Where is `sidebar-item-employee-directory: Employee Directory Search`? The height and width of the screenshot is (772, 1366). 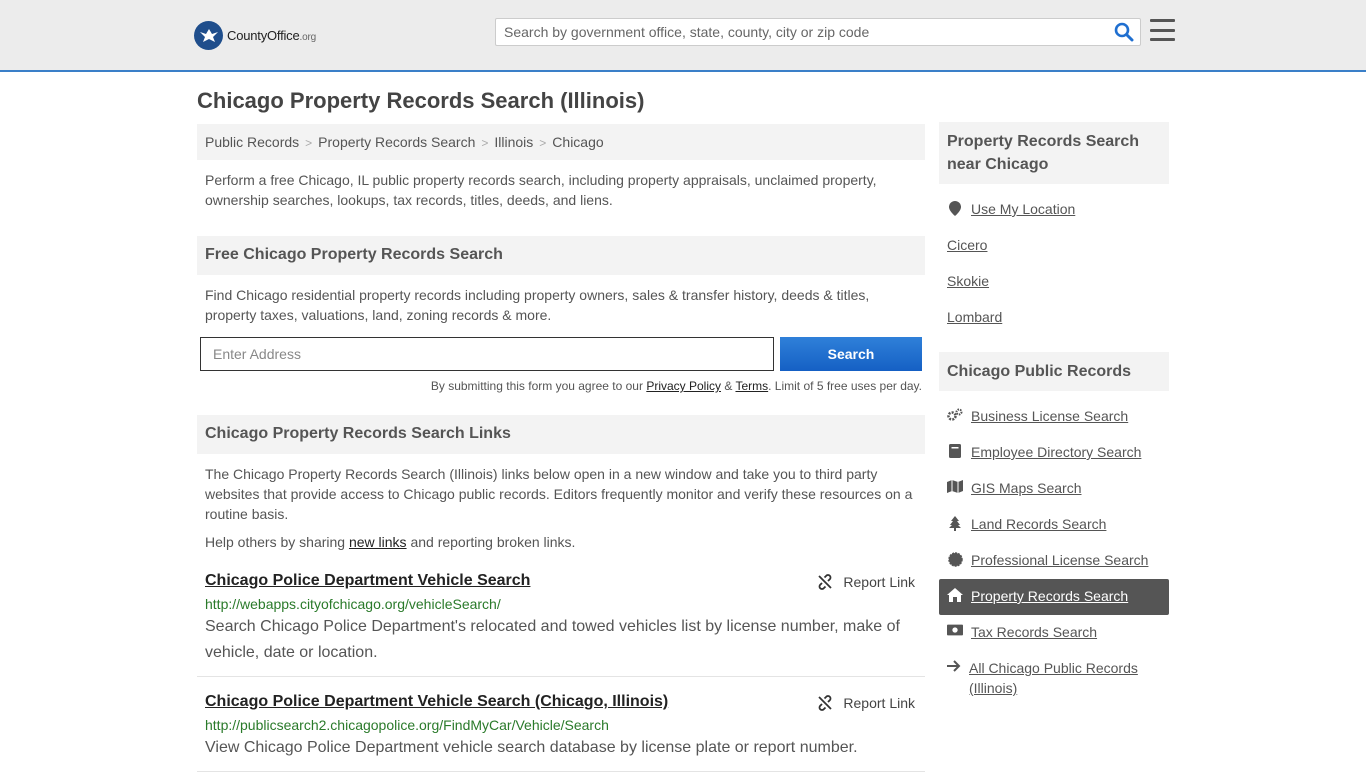 sidebar-item-employee-directory: Employee Directory Search is located at coordinates (1054, 453).